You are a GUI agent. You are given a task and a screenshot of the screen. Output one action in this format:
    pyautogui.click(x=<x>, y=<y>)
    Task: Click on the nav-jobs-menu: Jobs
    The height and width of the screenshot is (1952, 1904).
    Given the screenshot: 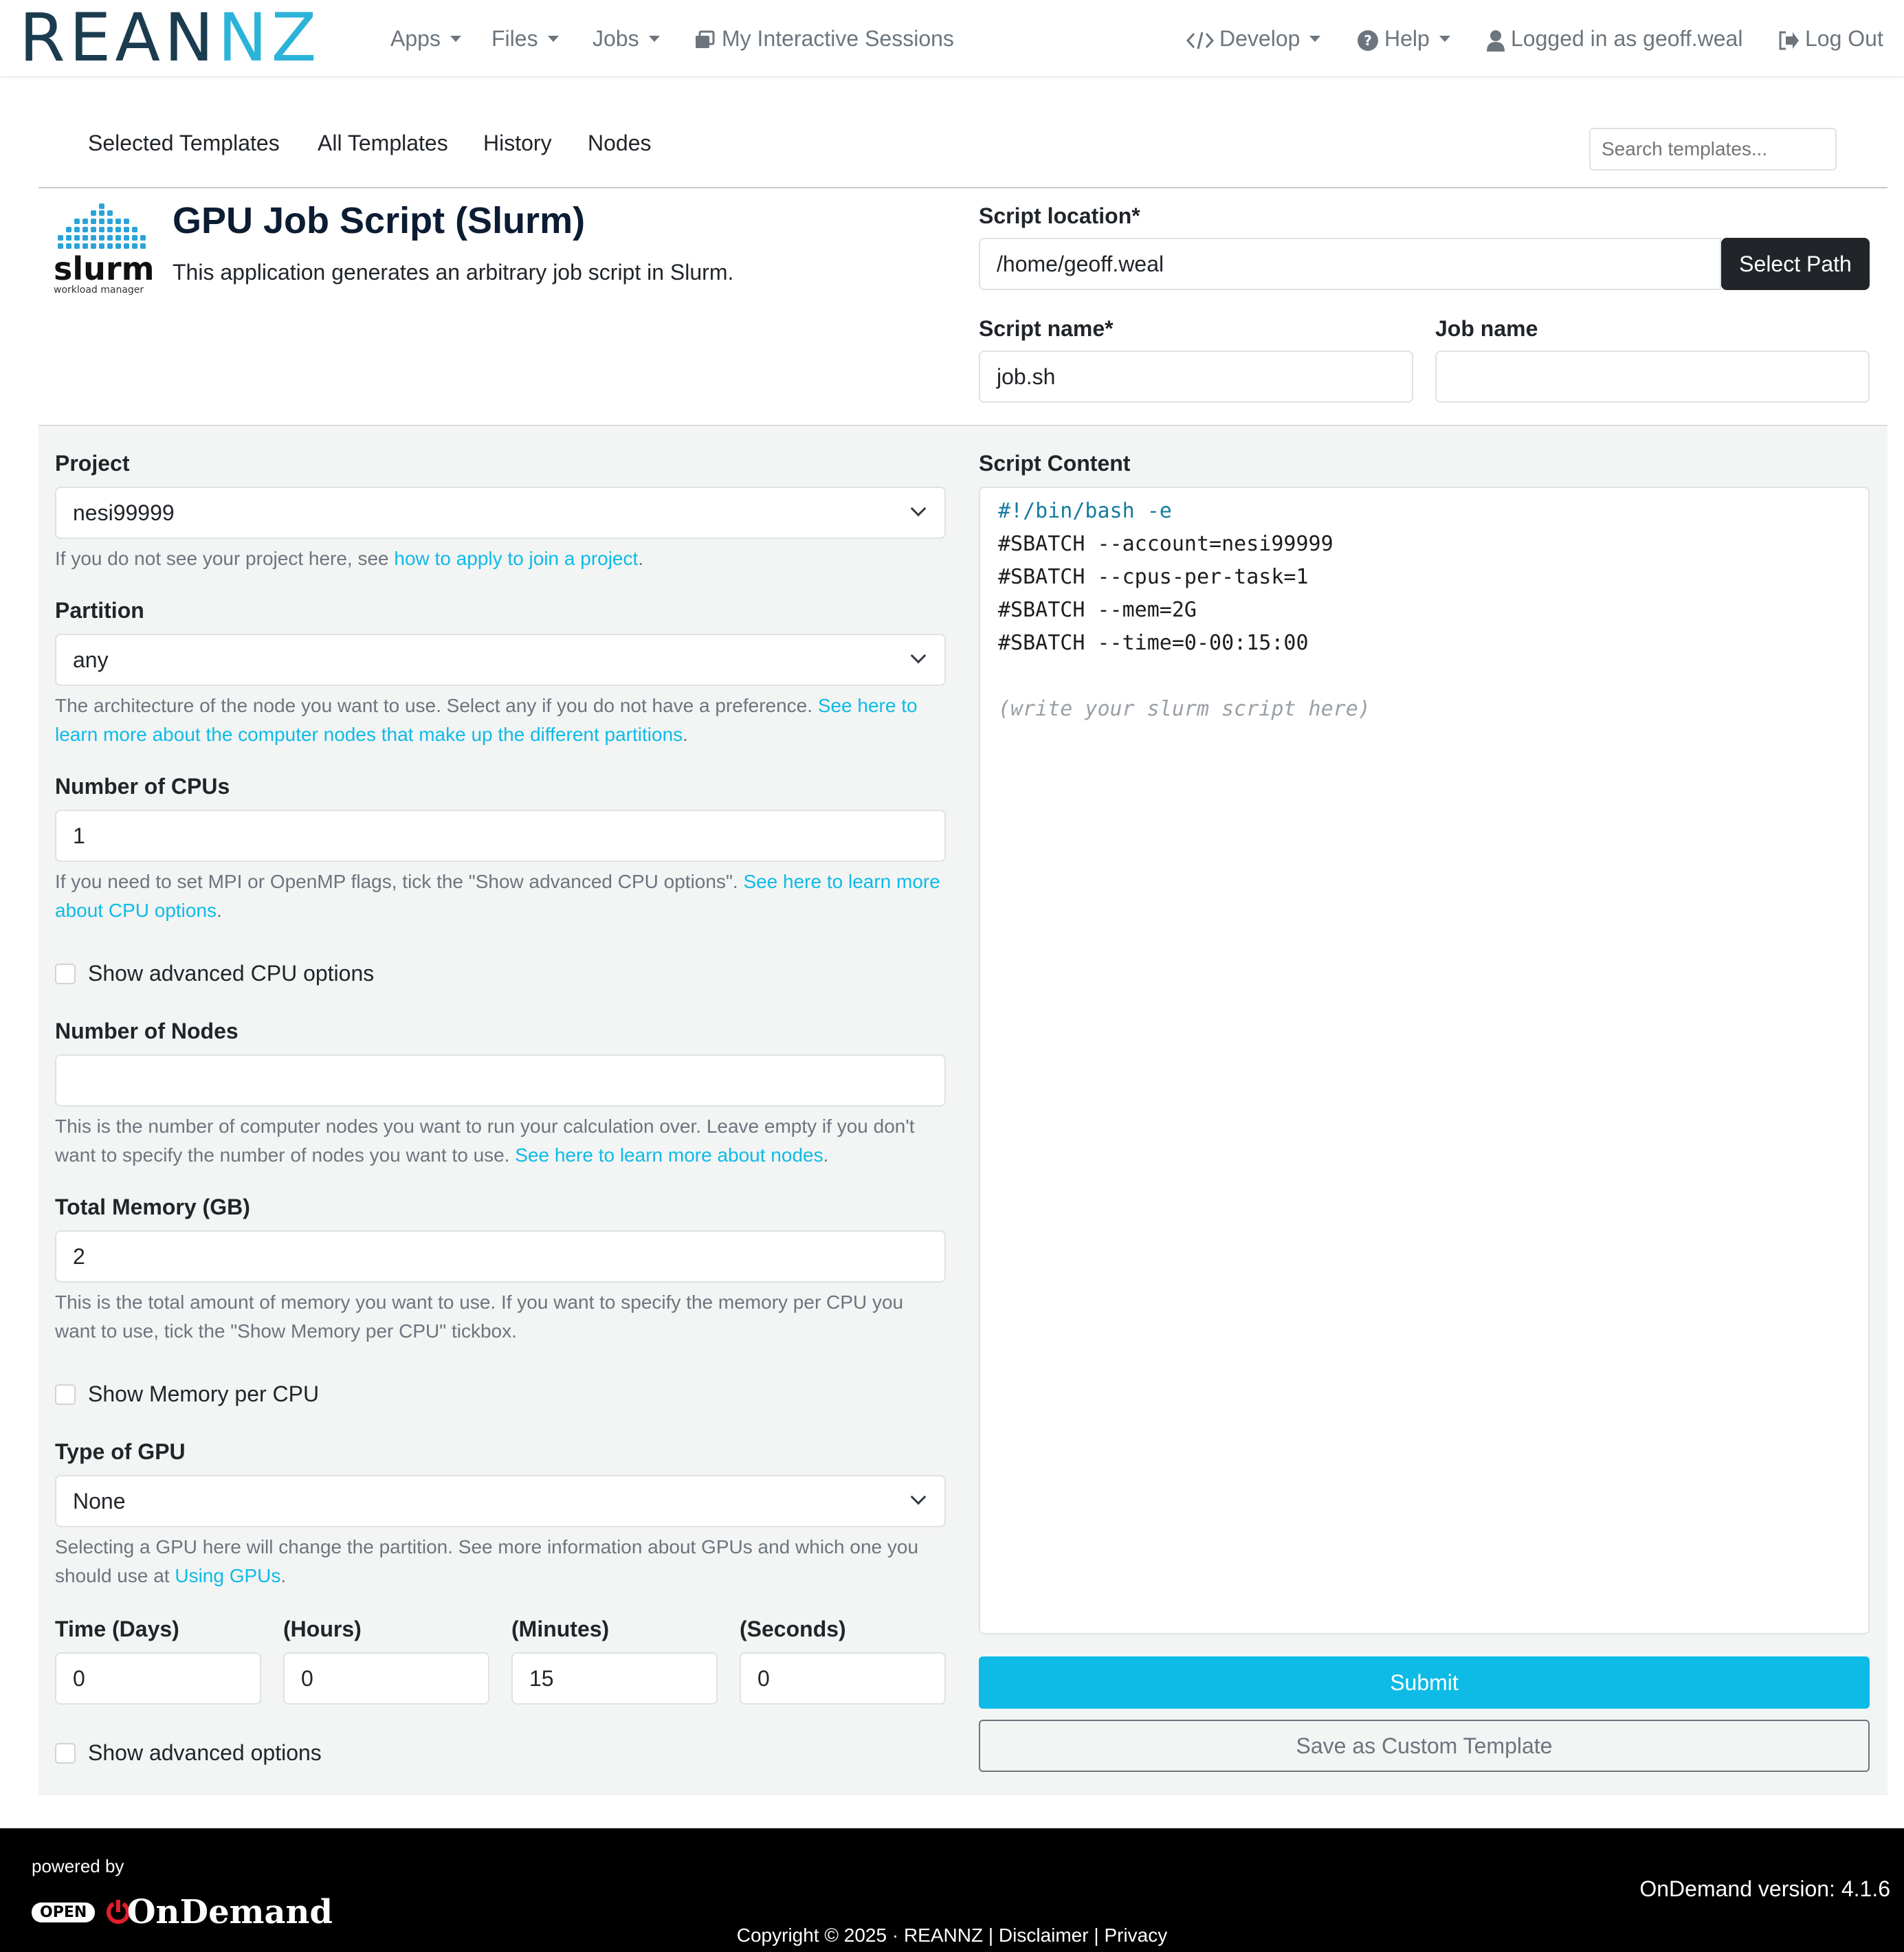 What is the action you would take?
    pyautogui.click(x=626, y=38)
    